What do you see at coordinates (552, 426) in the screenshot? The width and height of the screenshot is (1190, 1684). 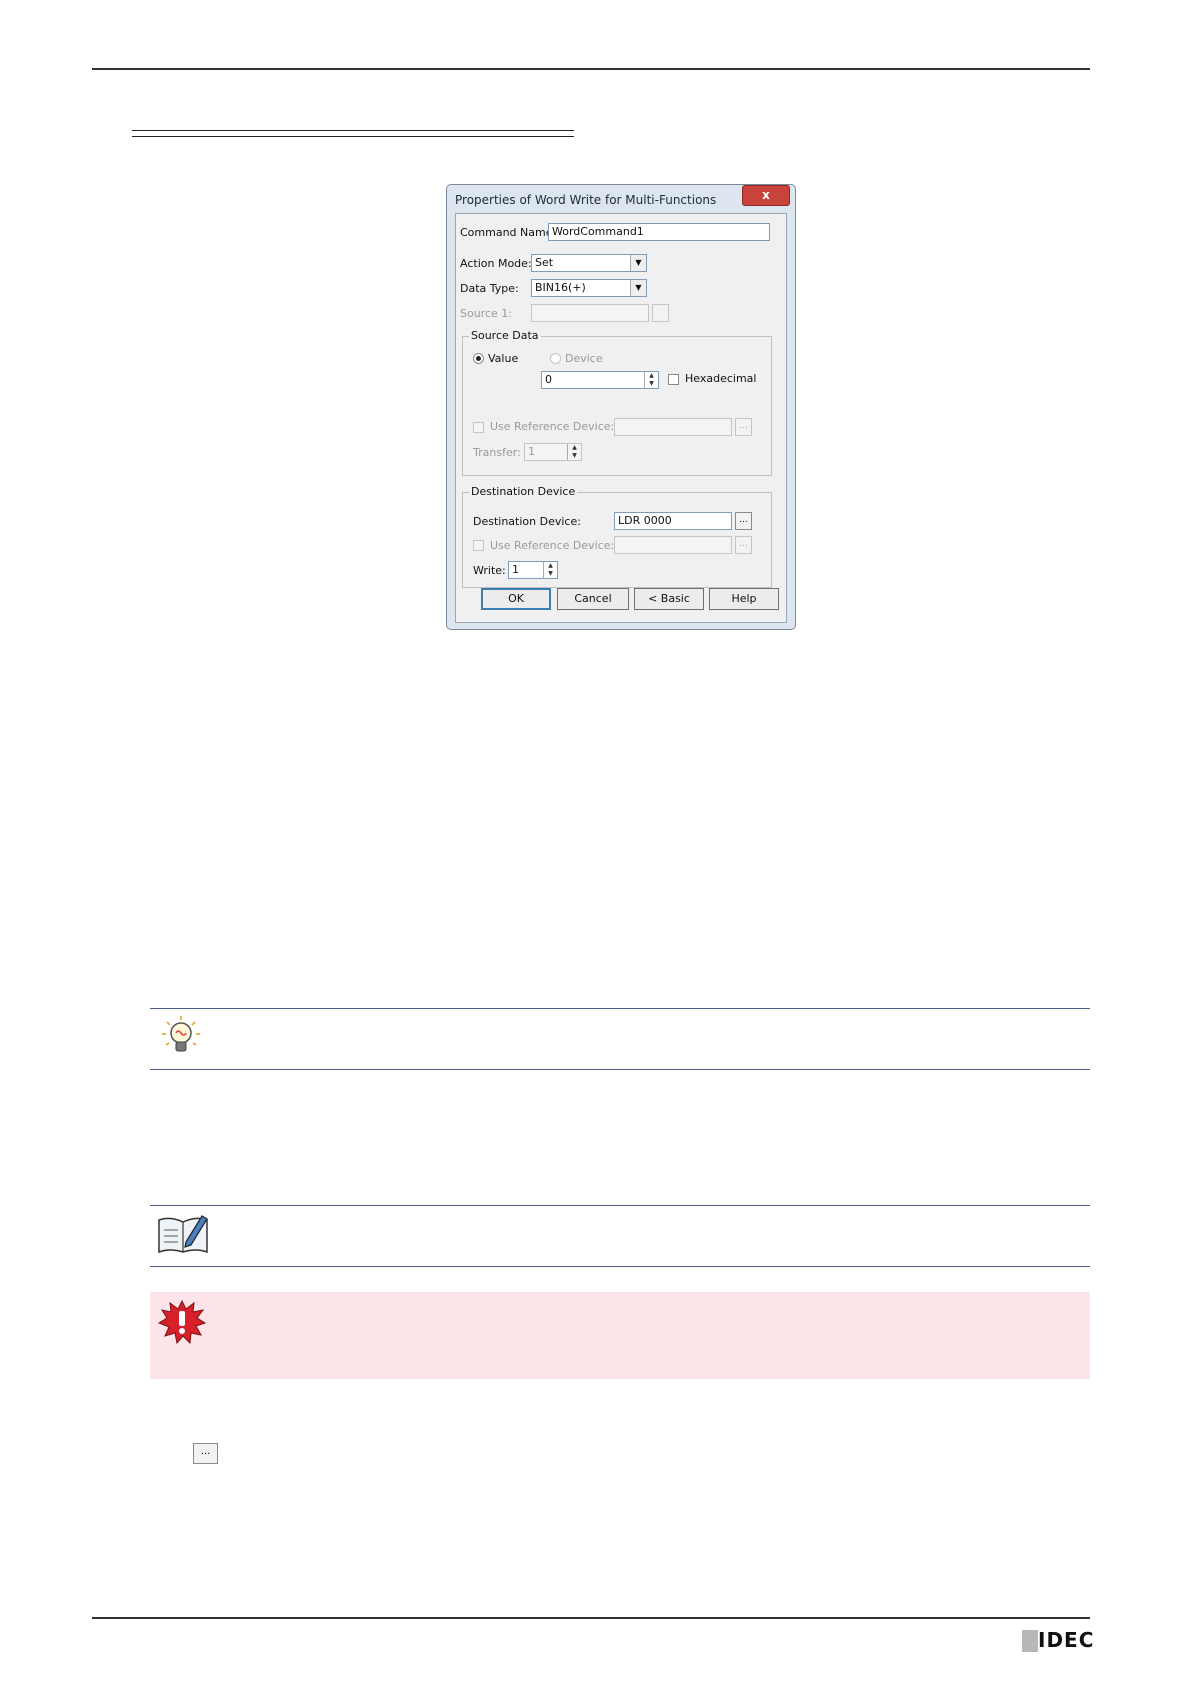 I see `source-use-reference-label: Use Reference Device:` at bounding box center [552, 426].